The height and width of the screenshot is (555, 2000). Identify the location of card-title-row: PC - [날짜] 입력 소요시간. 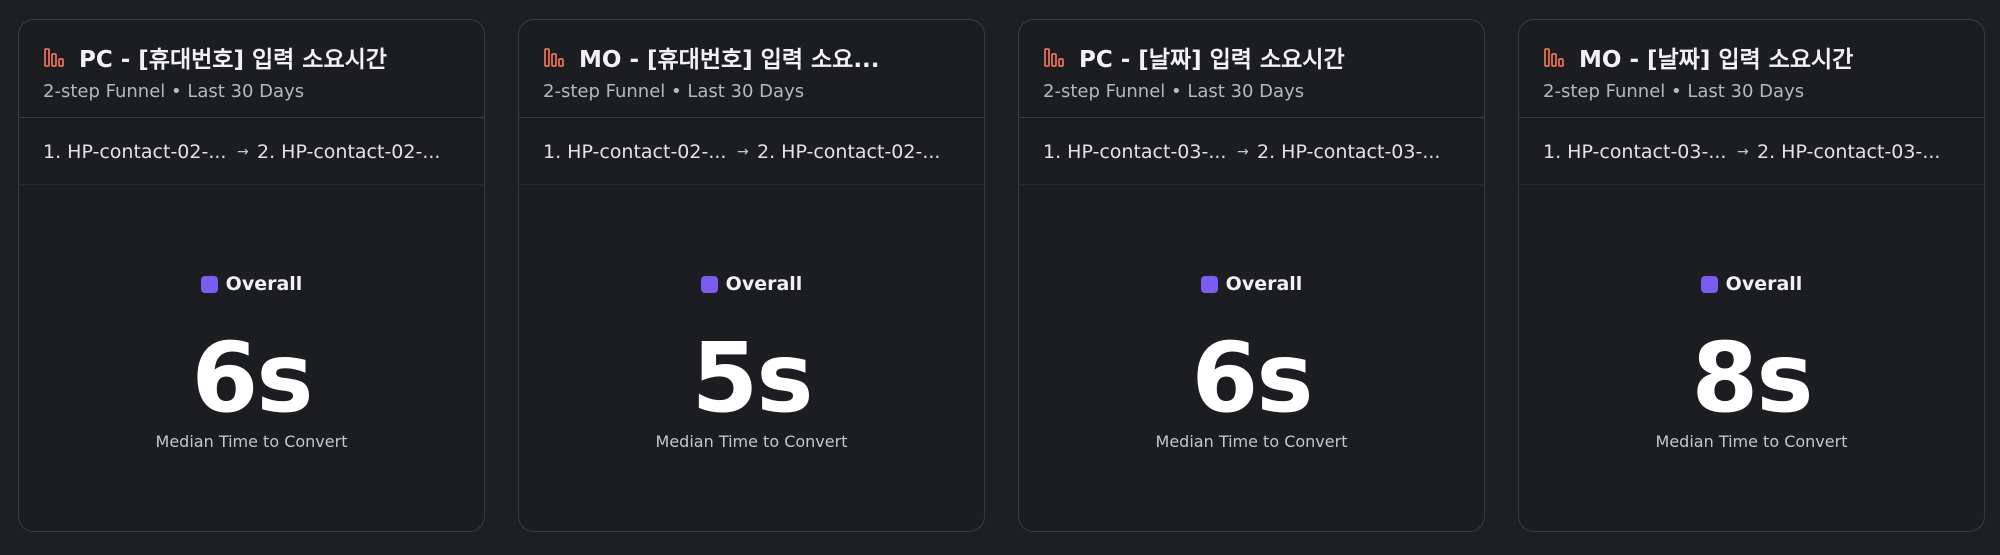
(1253, 57).